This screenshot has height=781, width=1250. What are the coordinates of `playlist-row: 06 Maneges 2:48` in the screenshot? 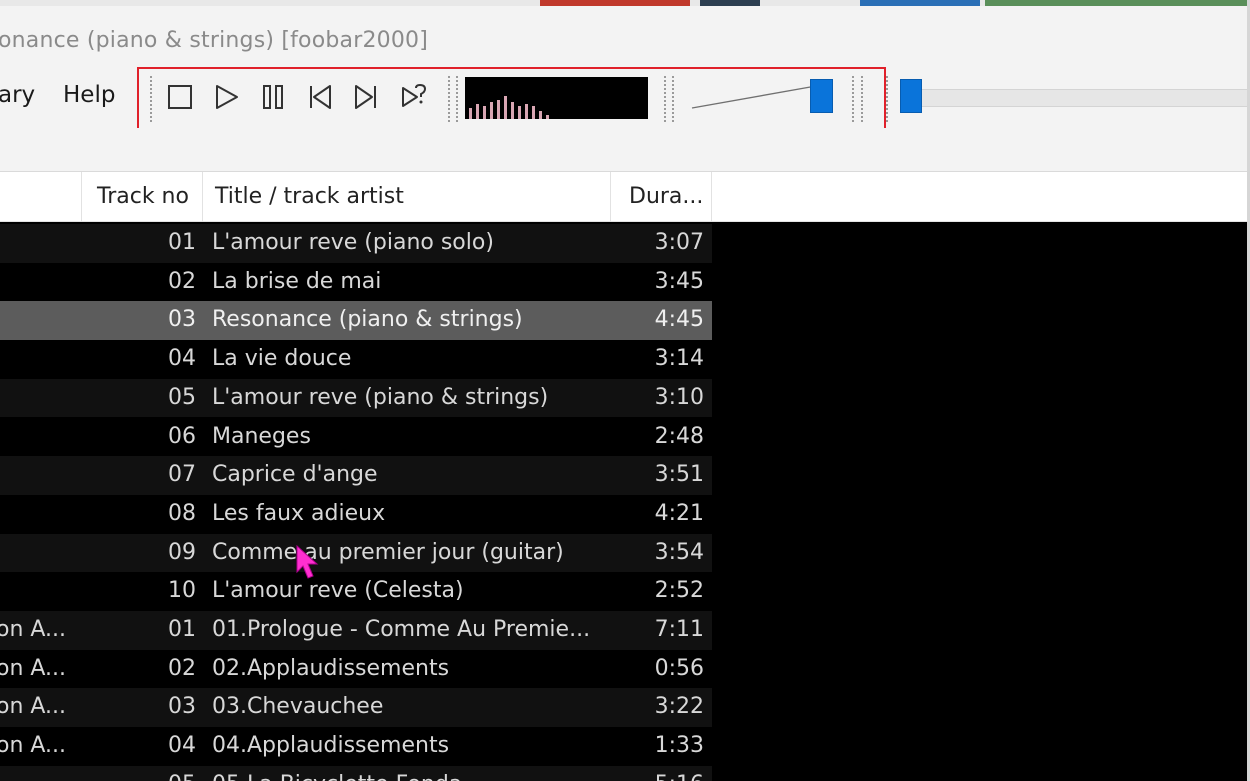 It's located at (356, 437).